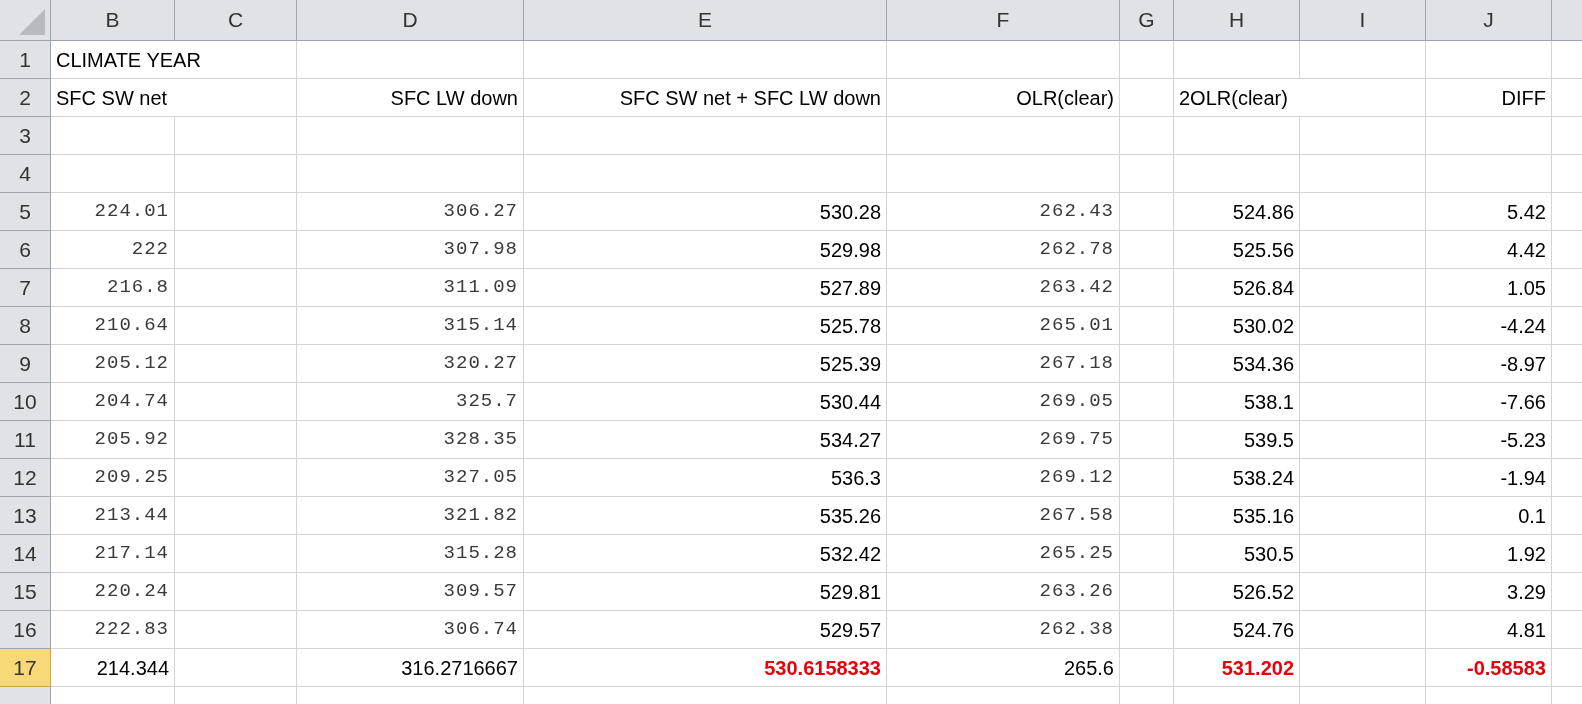  What do you see at coordinates (705, 516) in the screenshot?
I see `table-cell: 535.26` at bounding box center [705, 516].